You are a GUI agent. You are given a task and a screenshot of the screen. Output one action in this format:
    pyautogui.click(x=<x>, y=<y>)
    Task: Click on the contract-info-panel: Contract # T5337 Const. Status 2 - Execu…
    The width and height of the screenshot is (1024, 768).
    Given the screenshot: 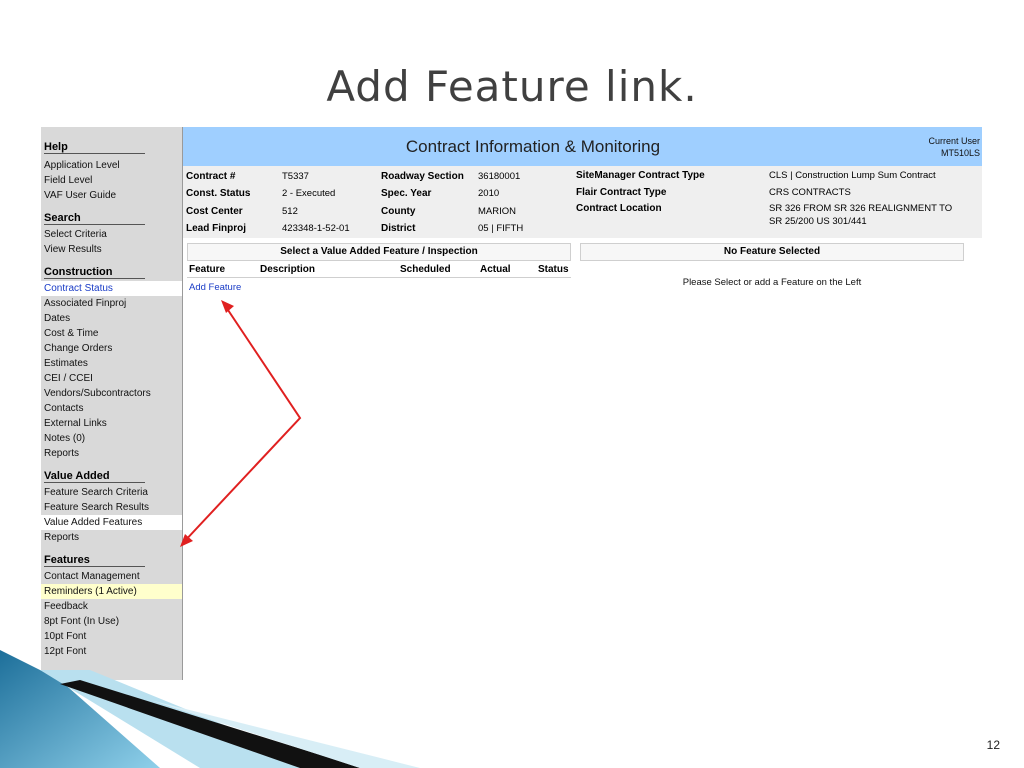 What is the action you would take?
    pyautogui.click(x=582, y=202)
    